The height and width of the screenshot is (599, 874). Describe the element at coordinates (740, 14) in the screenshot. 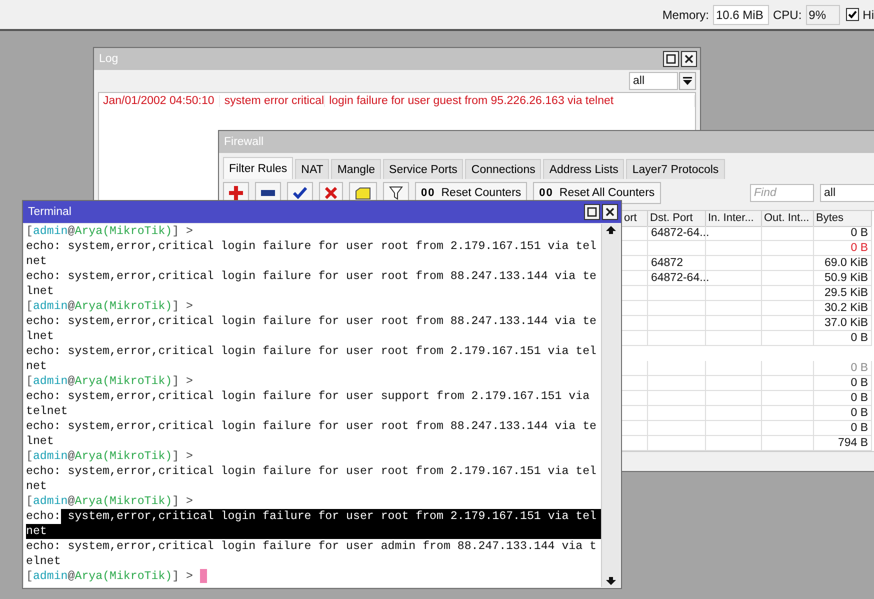

I see `memory-field: 10.6 MiB` at that location.